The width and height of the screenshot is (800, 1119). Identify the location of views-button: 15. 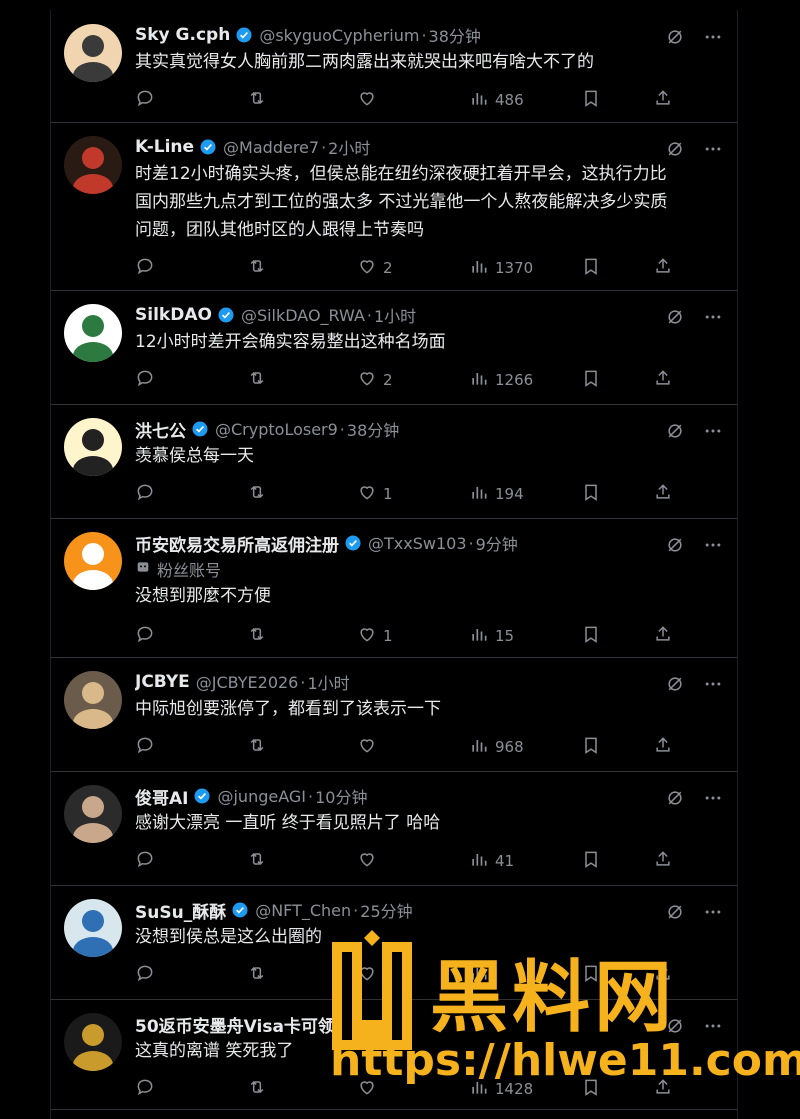
(491, 636).